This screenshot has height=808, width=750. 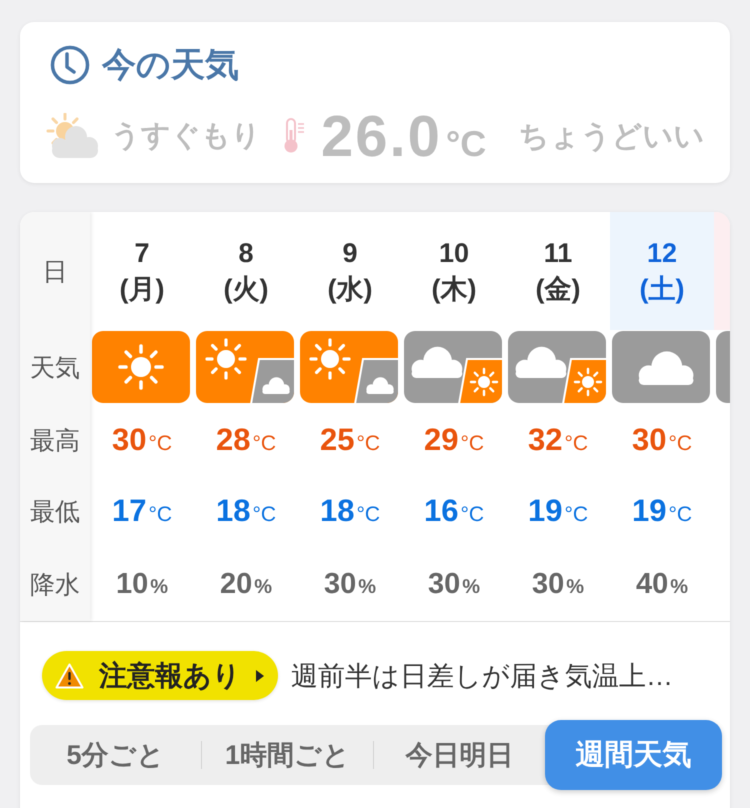 What do you see at coordinates (350, 289) in the screenshot?
I see `weekday-label: (水)` at bounding box center [350, 289].